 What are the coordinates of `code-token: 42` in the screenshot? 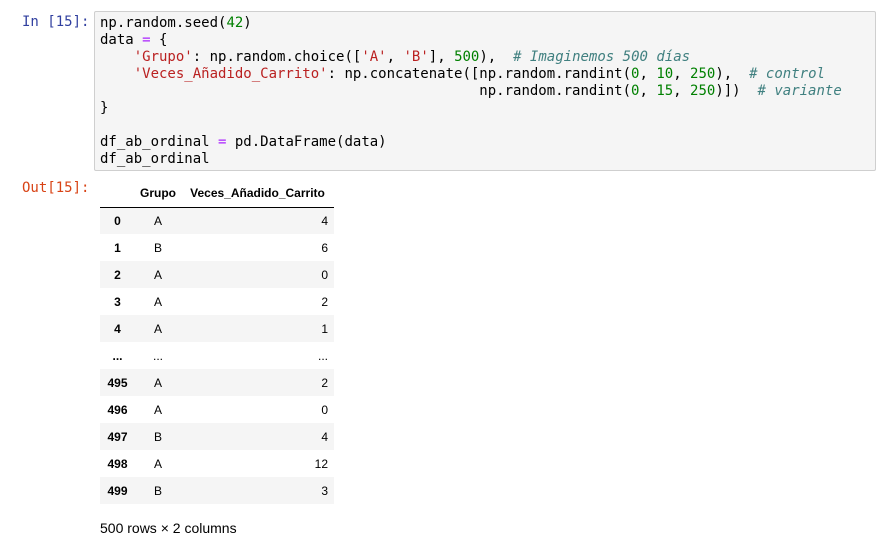 It's located at (235, 23).